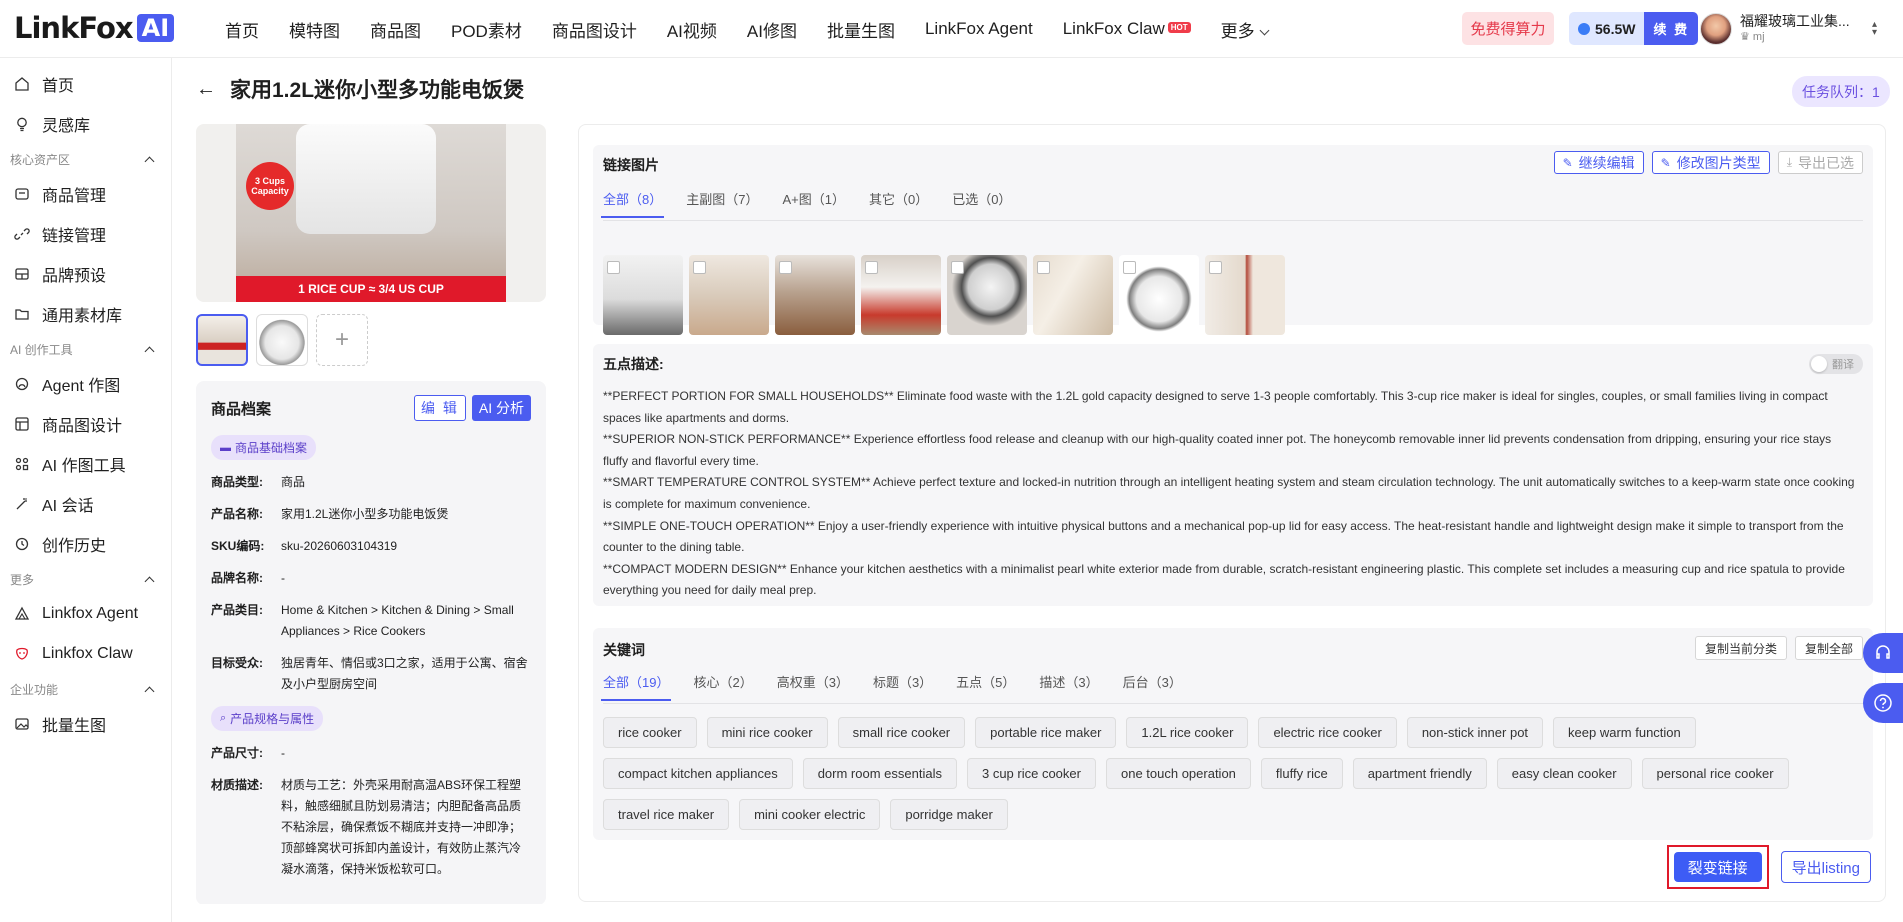 The image size is (1903, 922). Describe the element at coordinates (85, 234) in the screenshot. I see `sidebar-item-links: 链接管理` at that location.